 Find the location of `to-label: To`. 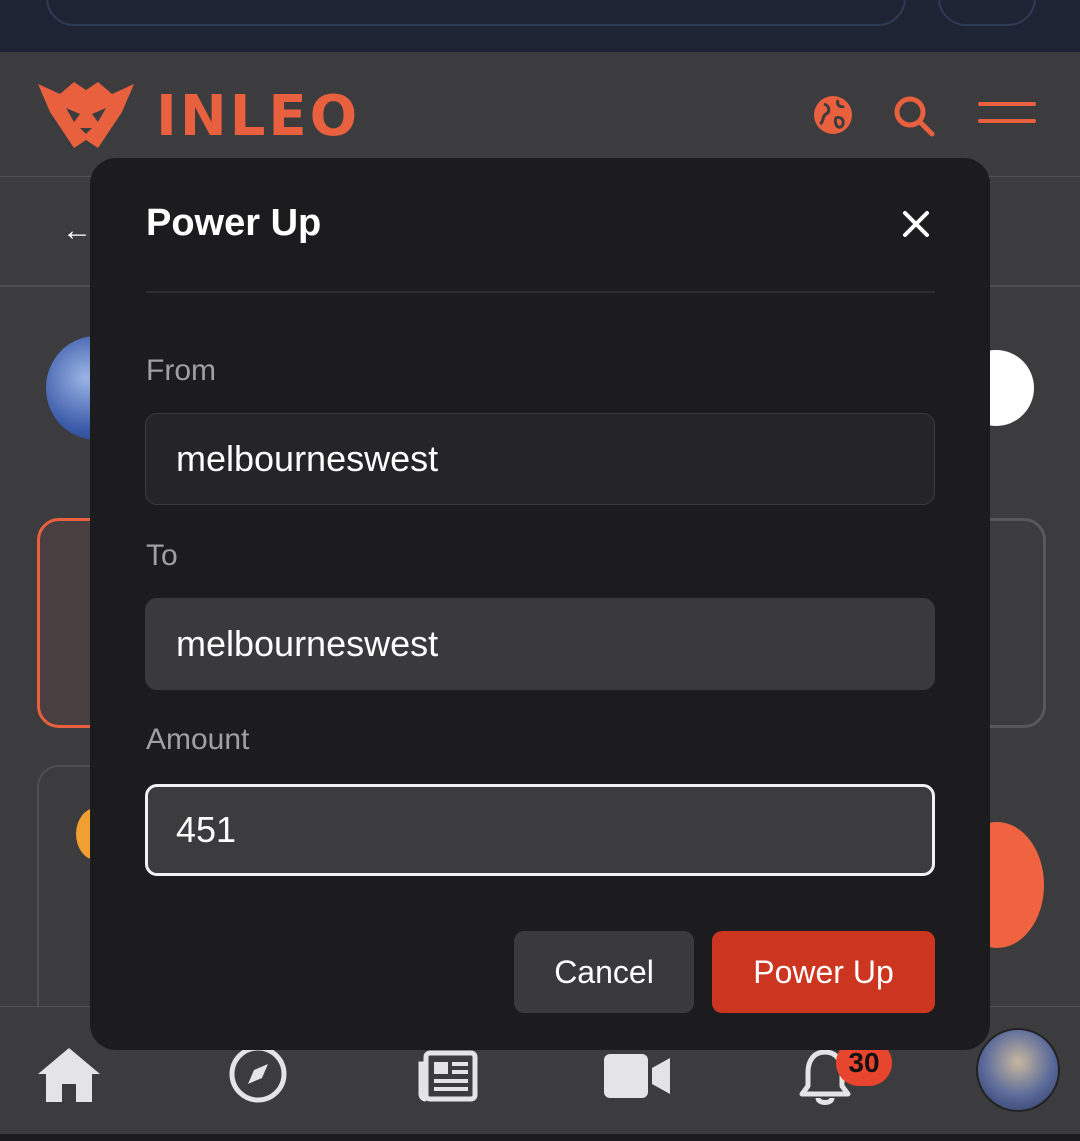

to-label: To is located at coordinates (162, 555).